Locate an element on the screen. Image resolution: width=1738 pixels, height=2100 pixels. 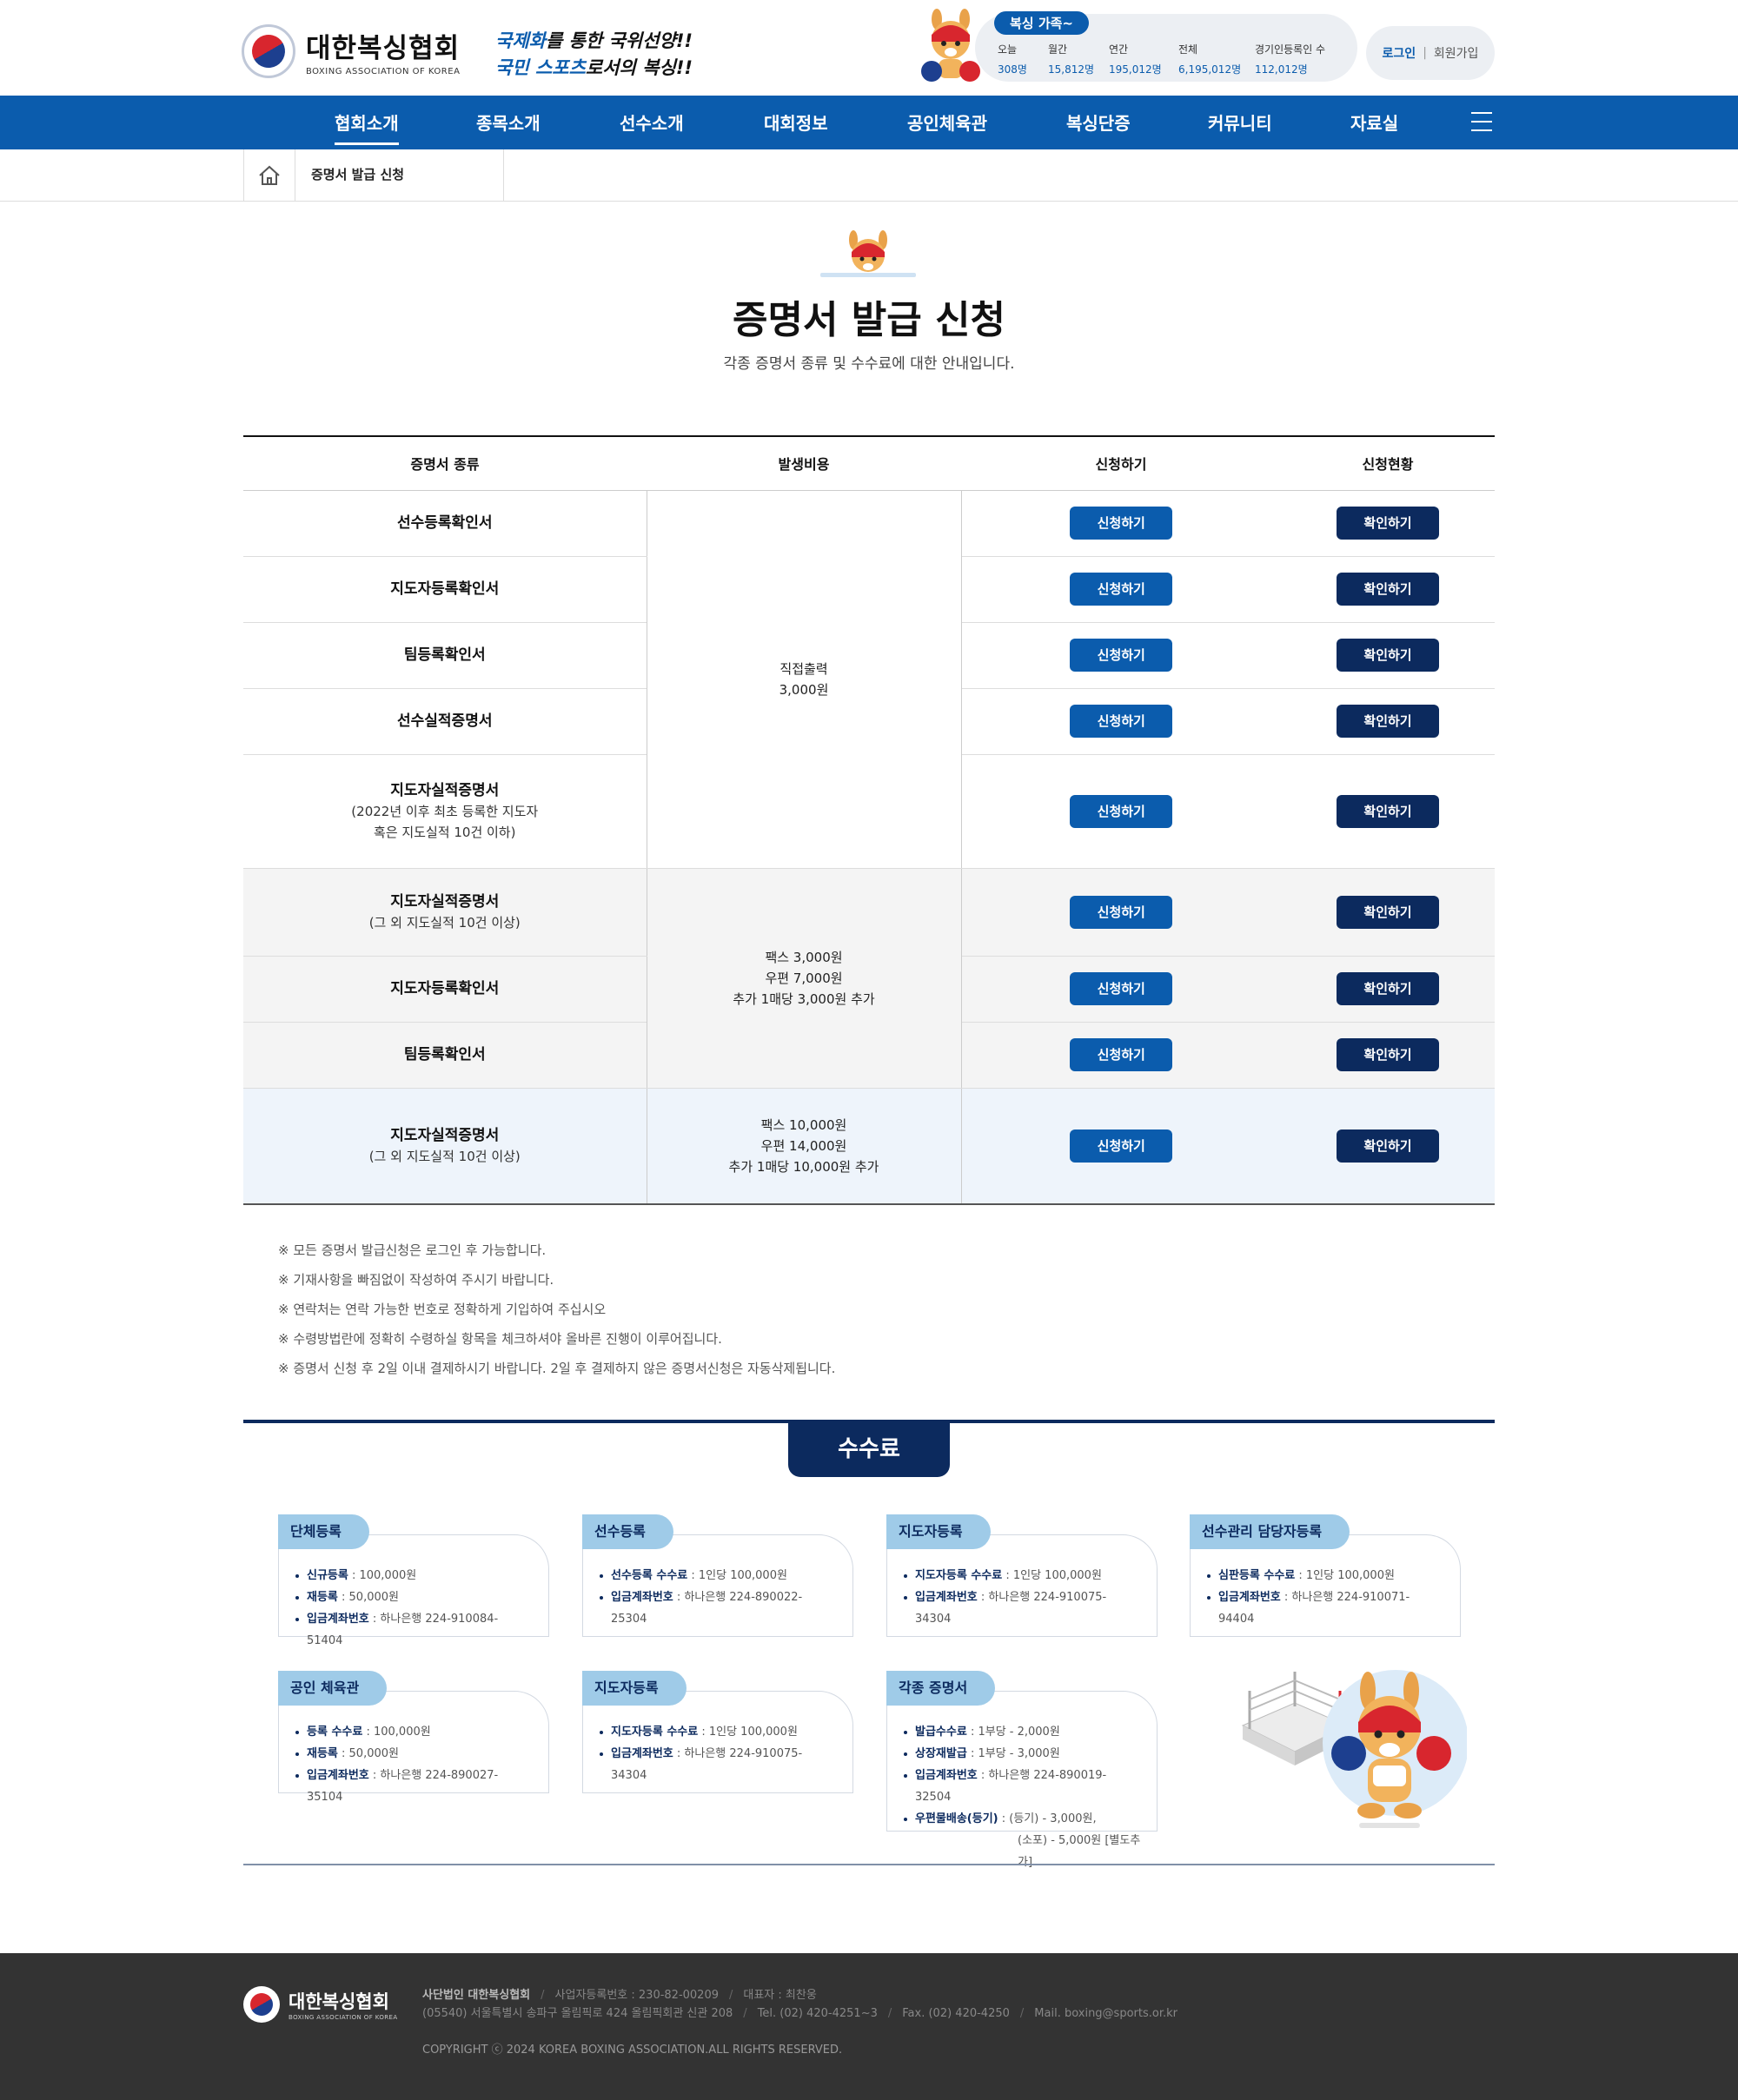
fee-item: 심판등록 수수료 : 1인당 100,000원 is located at coordinates (1325, 1576).